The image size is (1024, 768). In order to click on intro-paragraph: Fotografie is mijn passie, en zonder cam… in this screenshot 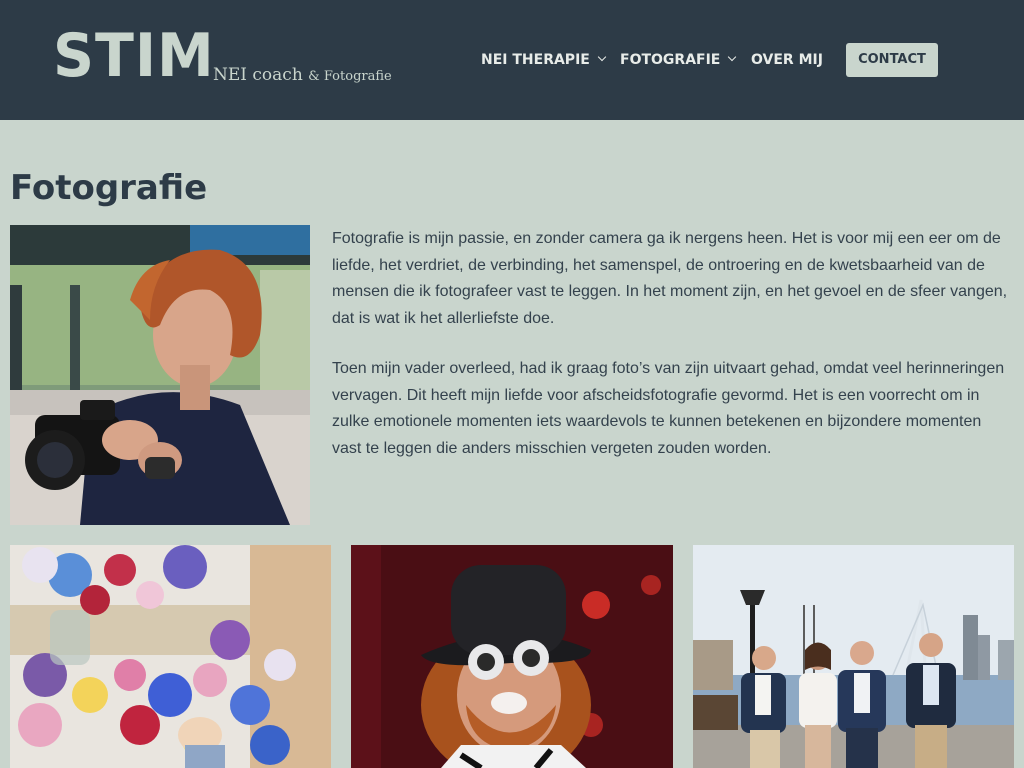, I will do `click(670, 278)`.